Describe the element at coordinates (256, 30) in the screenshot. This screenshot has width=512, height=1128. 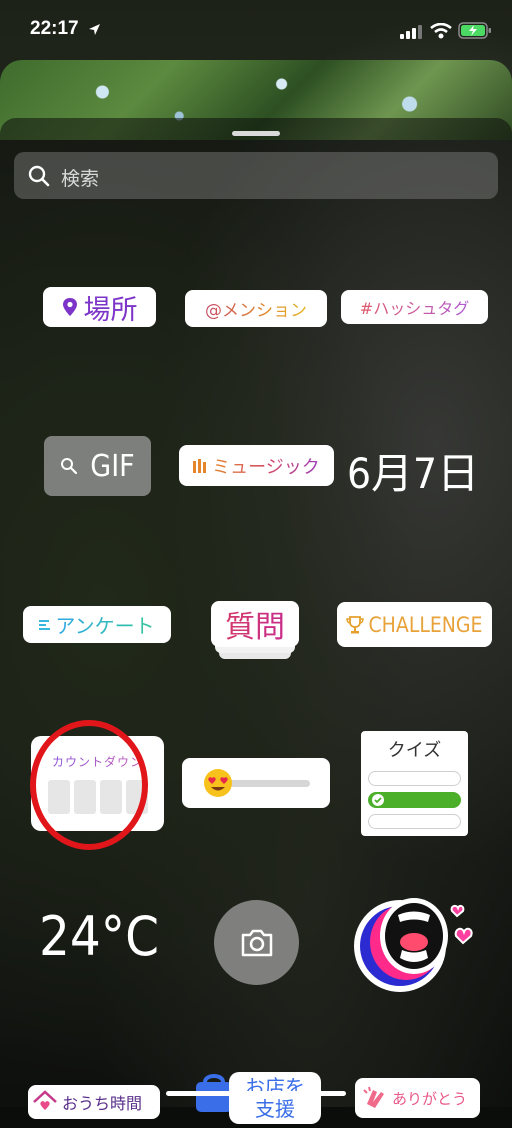
I see `status-bar: 22:17` at that location.